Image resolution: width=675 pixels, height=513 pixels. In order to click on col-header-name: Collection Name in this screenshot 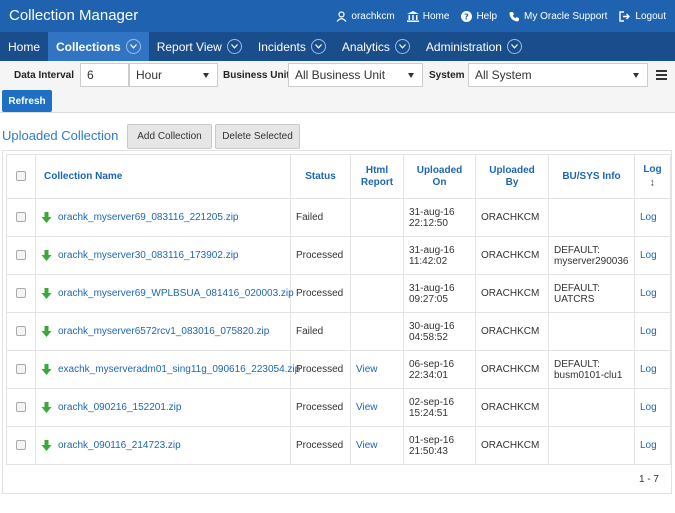, I will do `click(163, 176)`.